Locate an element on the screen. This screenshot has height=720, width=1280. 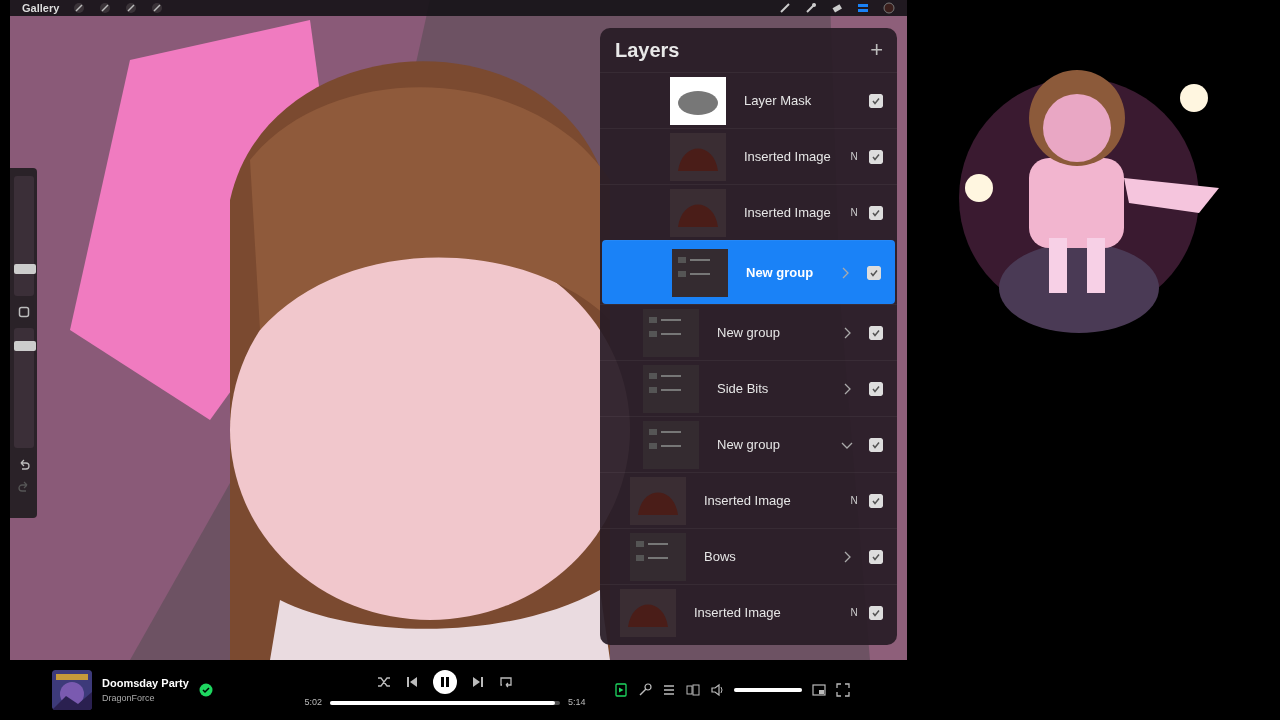
color-swatch-icon is located at coordinates (889, 8).